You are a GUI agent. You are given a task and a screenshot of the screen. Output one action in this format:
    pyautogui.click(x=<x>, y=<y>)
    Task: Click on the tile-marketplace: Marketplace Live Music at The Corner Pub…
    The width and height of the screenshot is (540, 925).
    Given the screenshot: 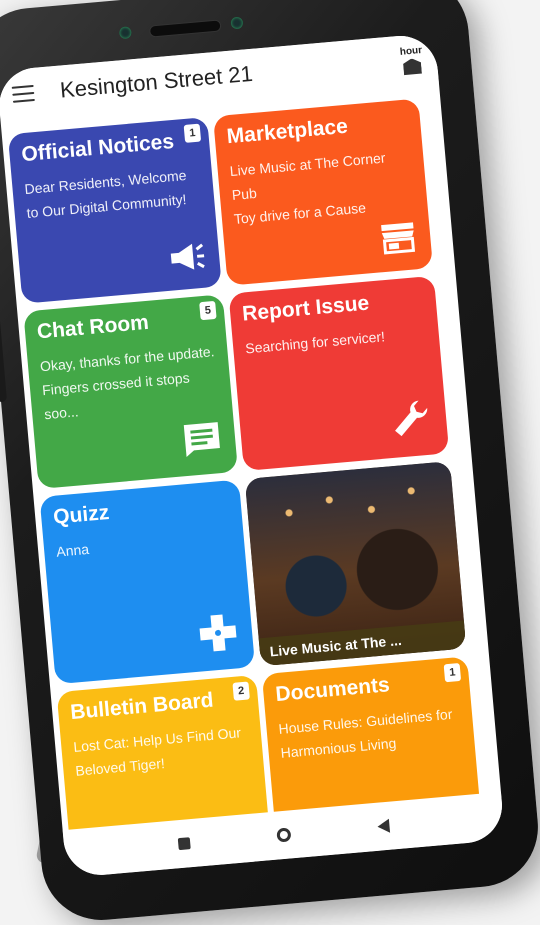 What is the action you would take?
    pyautogui.click(x=323, y=192)
    